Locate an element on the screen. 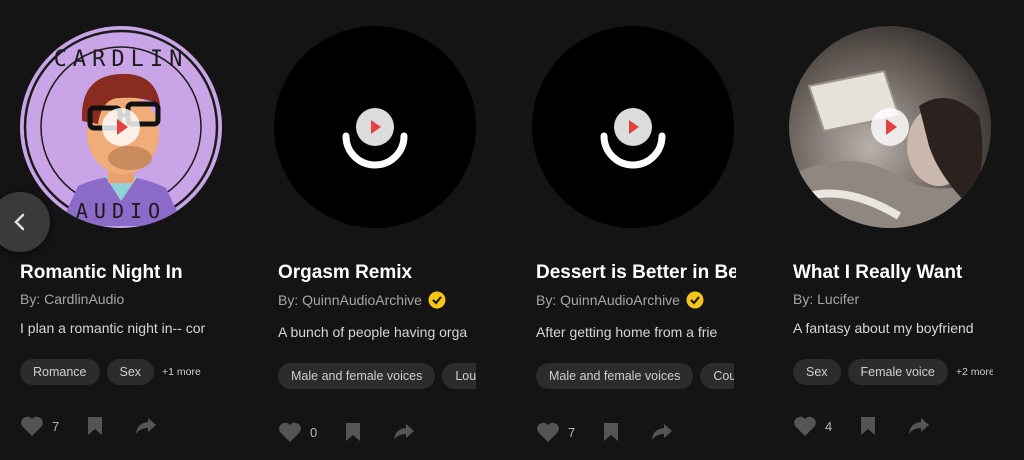 The height and width of the screenshot is (460, 1024). tag-list: Romance Sex +1 more is located at coordinates (125, 372).